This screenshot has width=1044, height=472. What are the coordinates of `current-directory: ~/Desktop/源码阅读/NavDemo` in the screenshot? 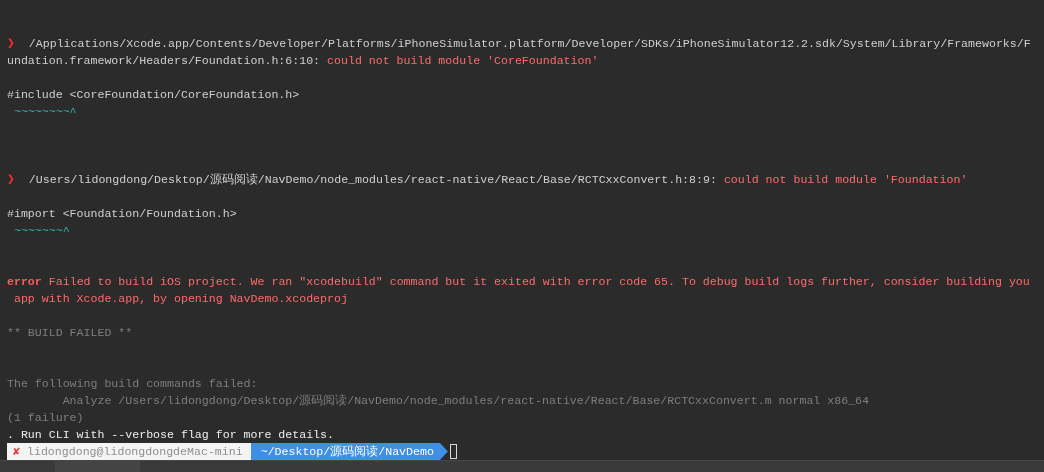 It's located at (349, 451).